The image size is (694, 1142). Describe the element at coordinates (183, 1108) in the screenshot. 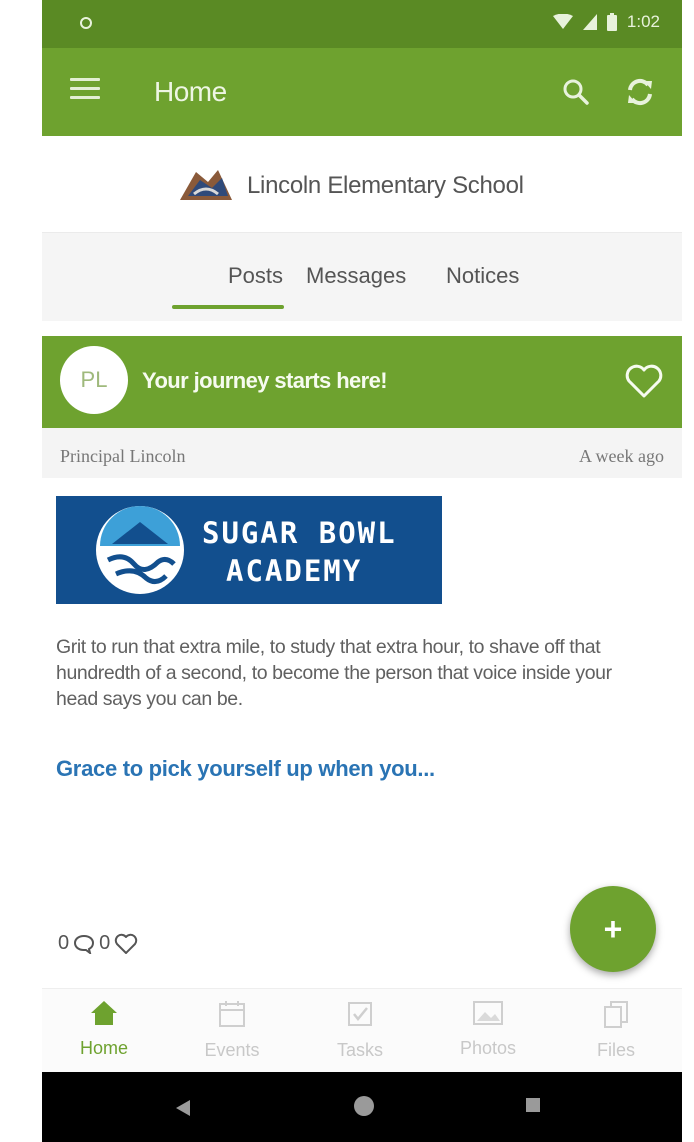

I see `back-icon` at that location.